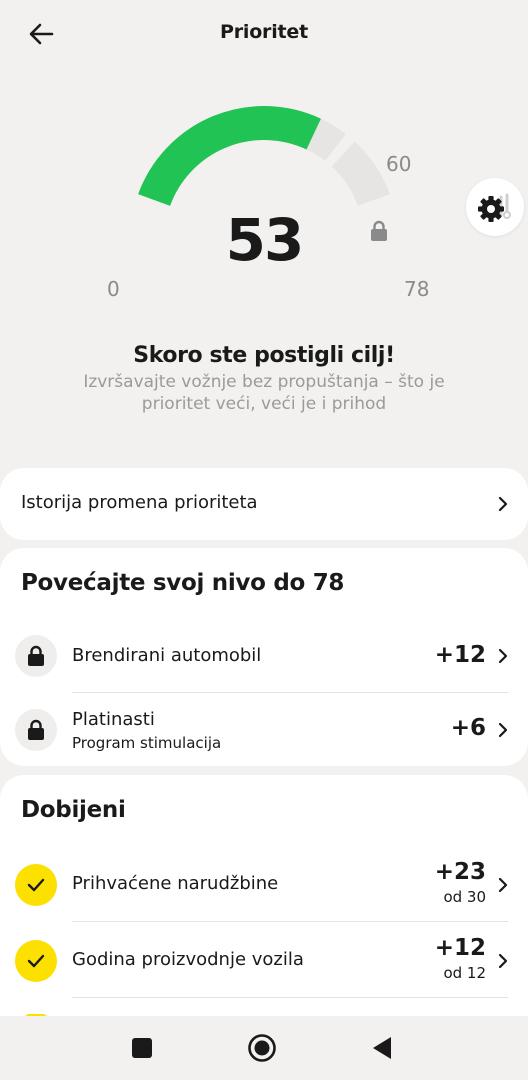 This screenshot has width=528, height=1080. Describe the element at coordinates (417, 289) in the screenshot. I see `gauge-max-label: 78` at that location.